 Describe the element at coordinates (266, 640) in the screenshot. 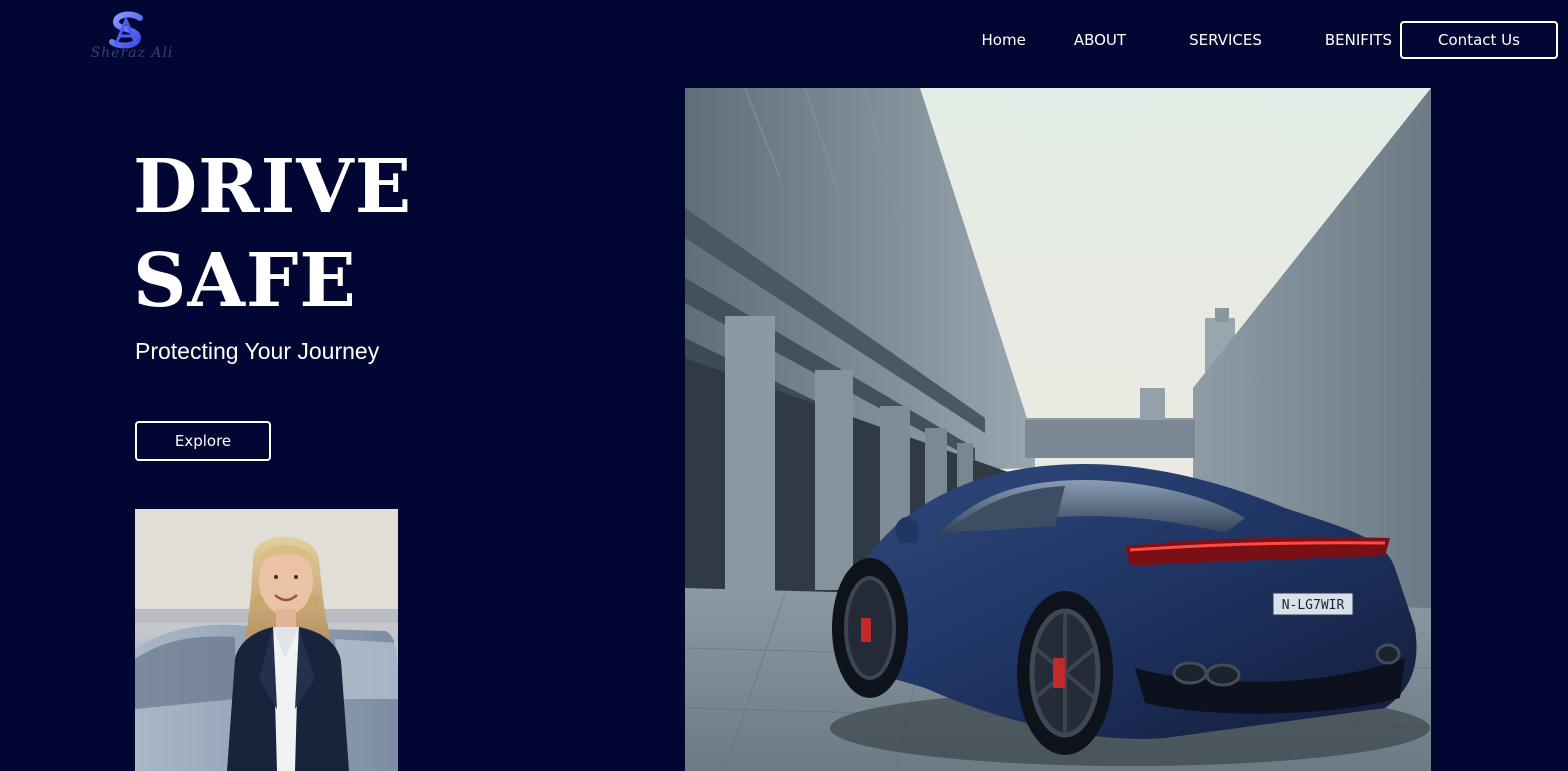

I see `portrait-image` at that location.